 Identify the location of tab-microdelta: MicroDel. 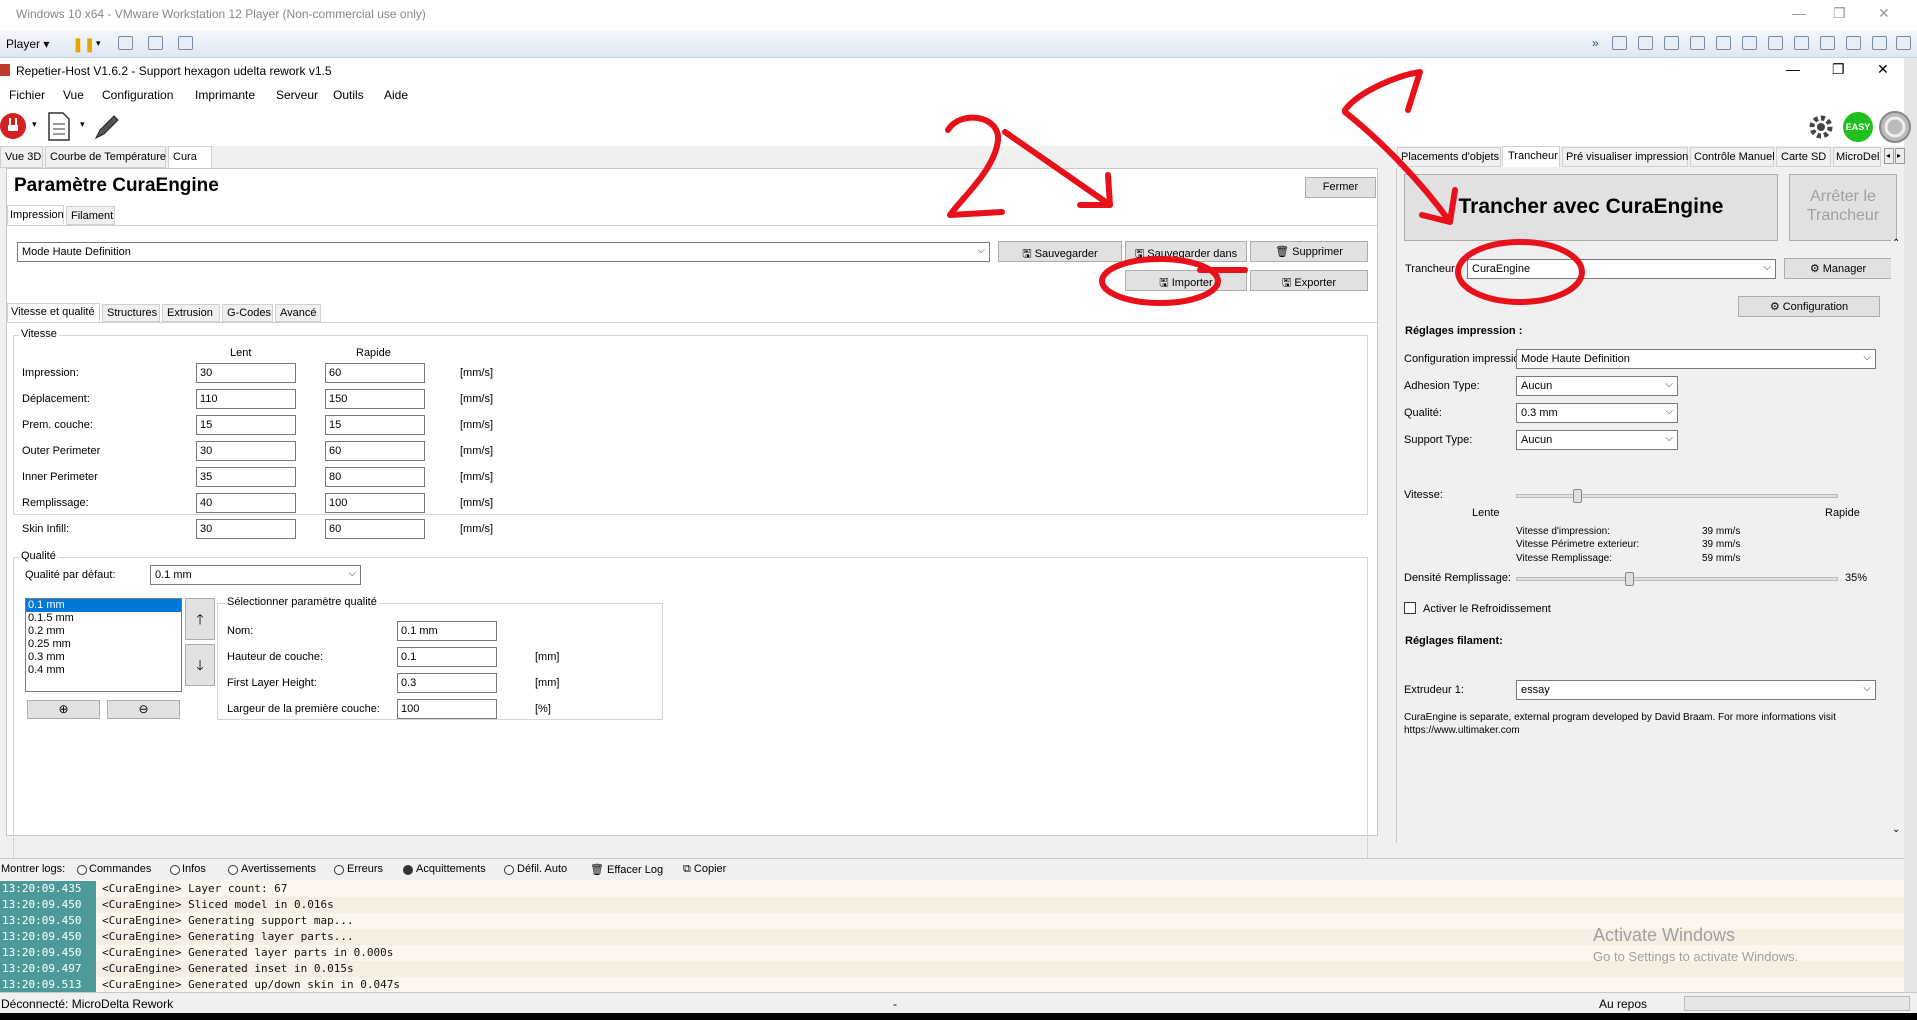
(1857, 157).